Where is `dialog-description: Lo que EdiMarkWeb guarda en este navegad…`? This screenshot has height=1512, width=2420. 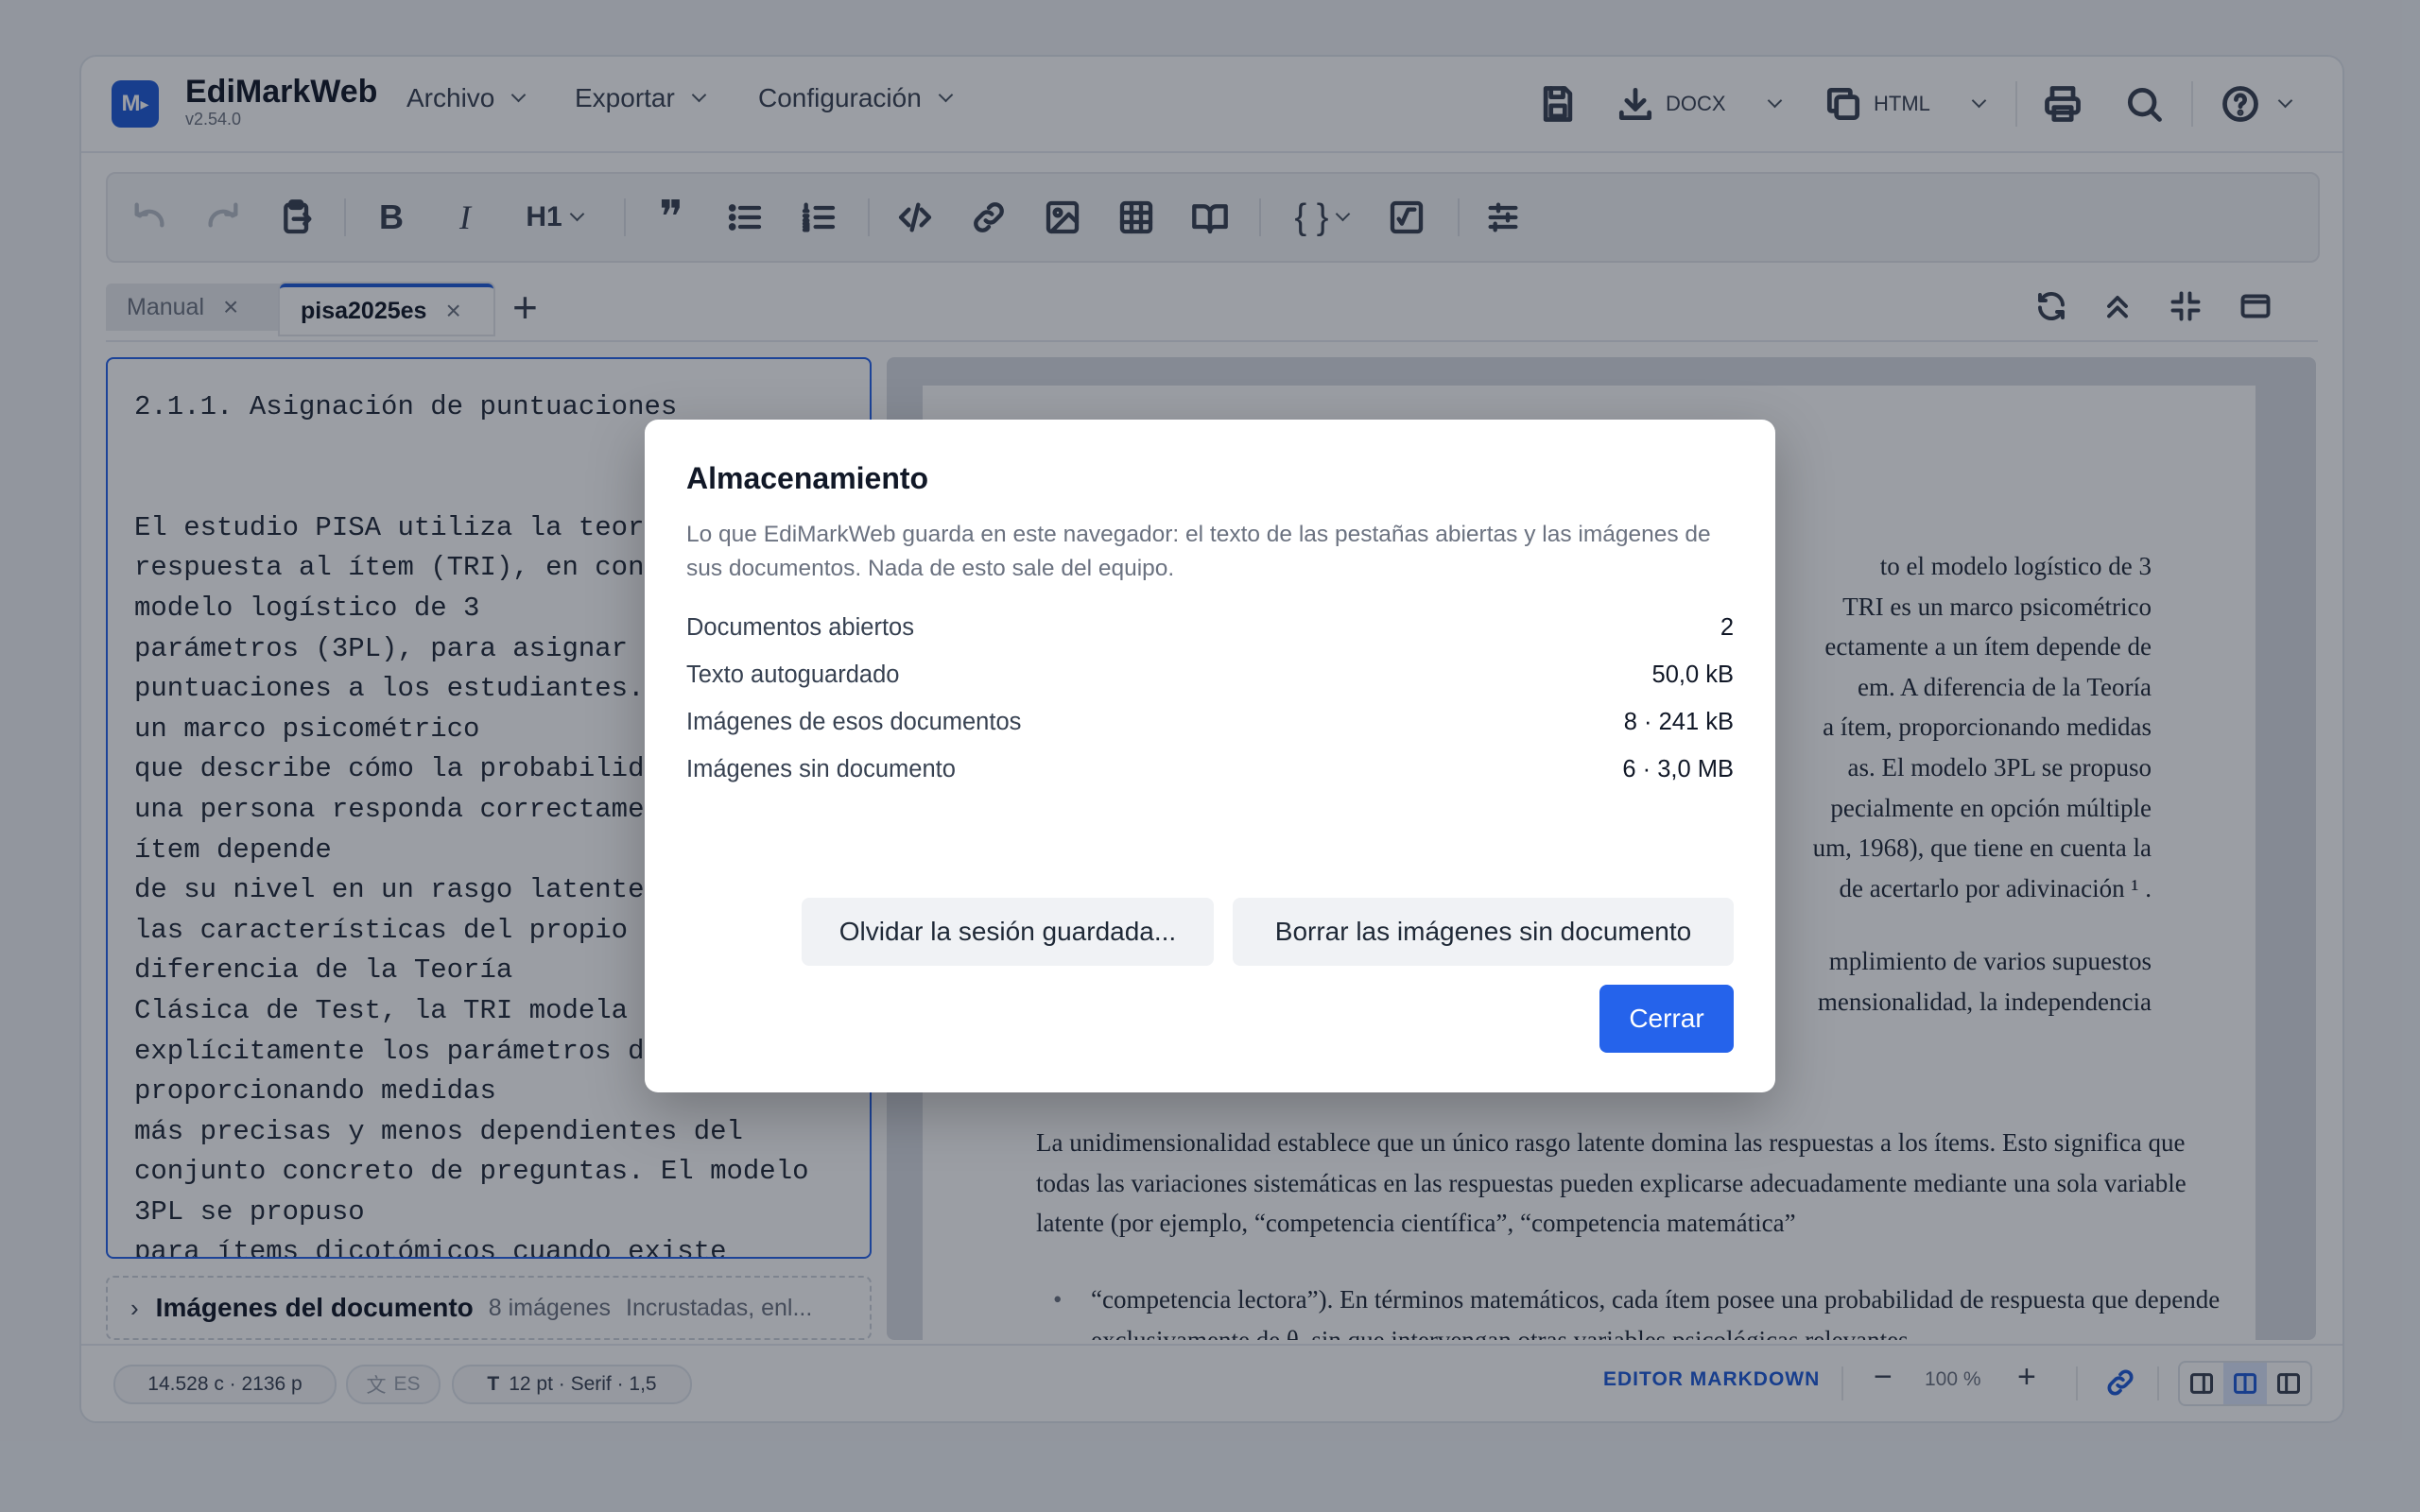 dialog-description: Lo que EdiMarkWeb guarda en este navegad… is located at coordinates (1198, 551).